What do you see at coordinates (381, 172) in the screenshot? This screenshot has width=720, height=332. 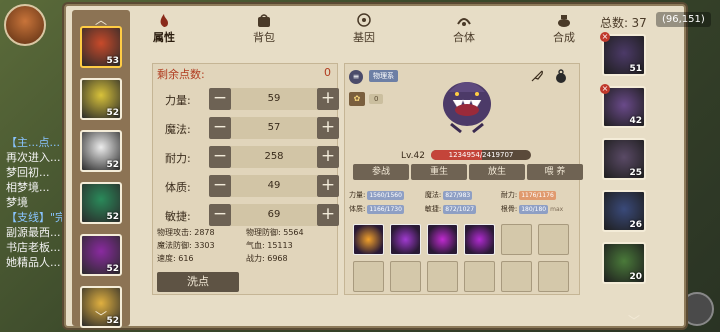 I see `action-button-1: 参战` at bounding box center [381, 172].